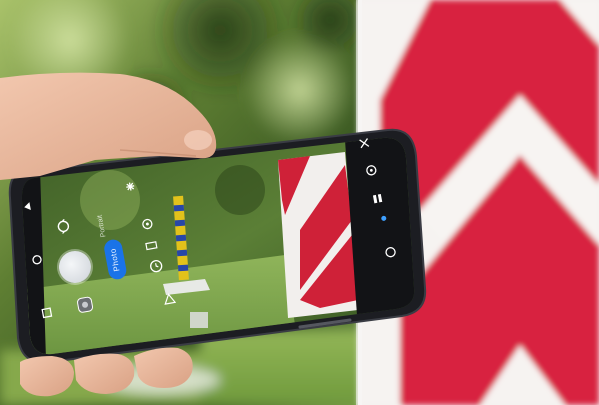 Image resolution: width=599 pixels, height=405 pixels. I want to click on motion-icon, so click(152, 245).